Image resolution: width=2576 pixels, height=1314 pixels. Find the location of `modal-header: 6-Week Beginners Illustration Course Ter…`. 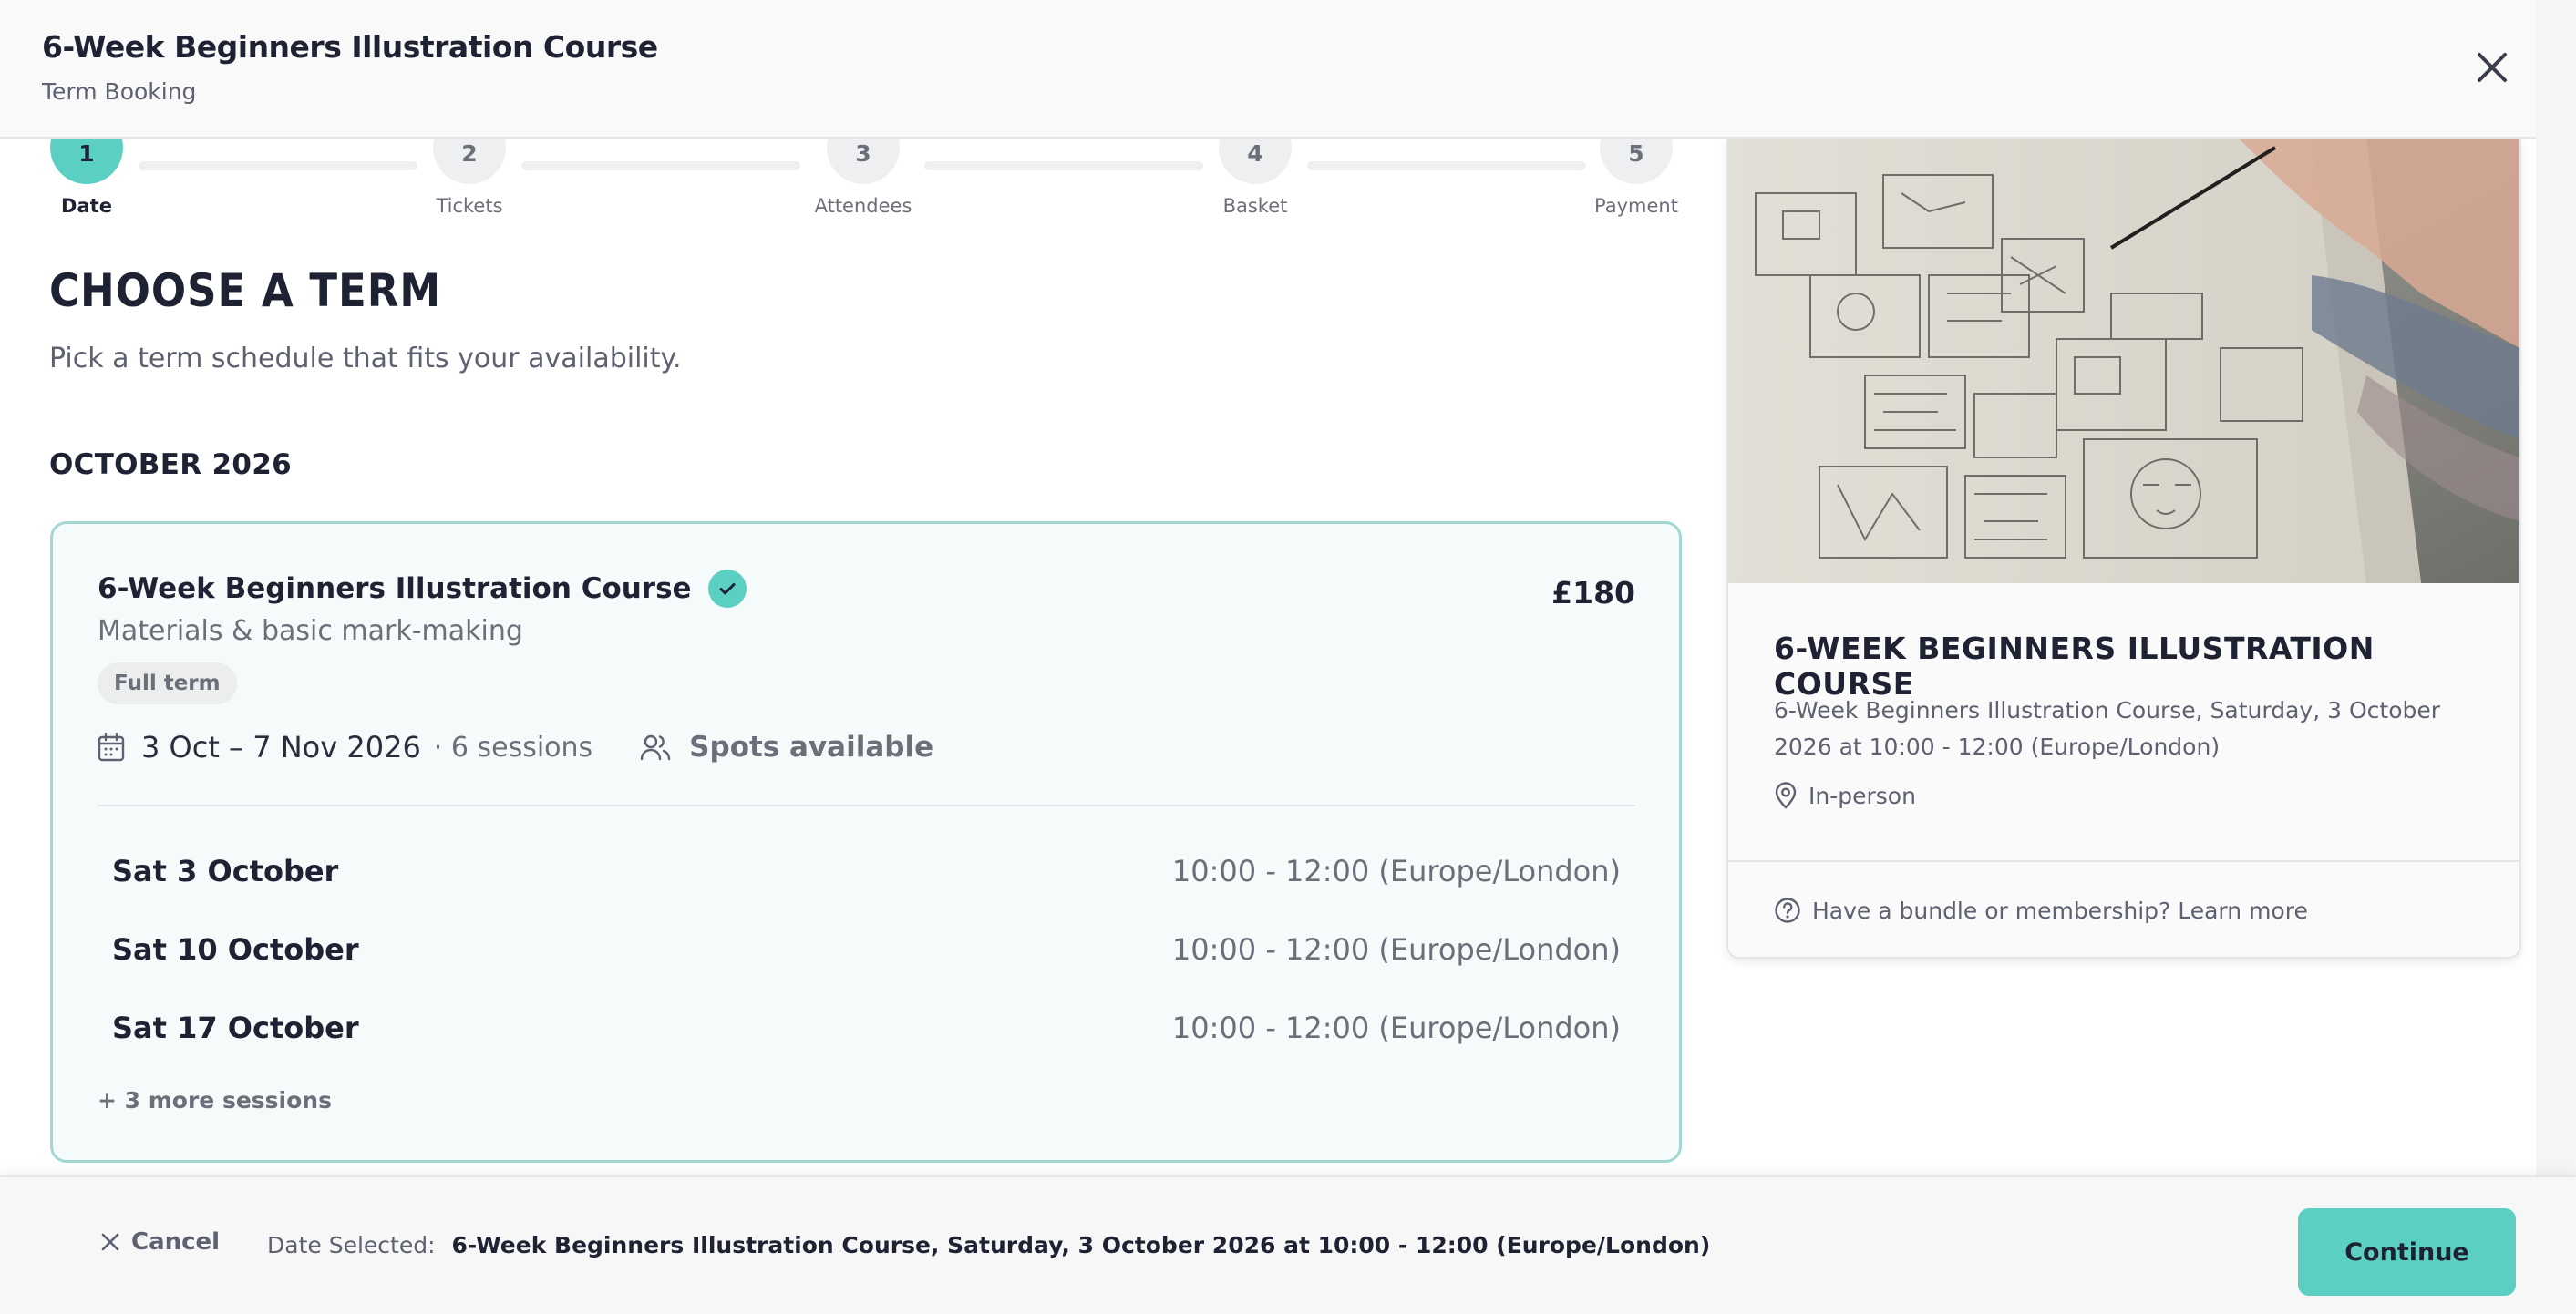

modal-header: 6-Week Beginners Illustration Course Ter… is located at coordinates (1268, 70).